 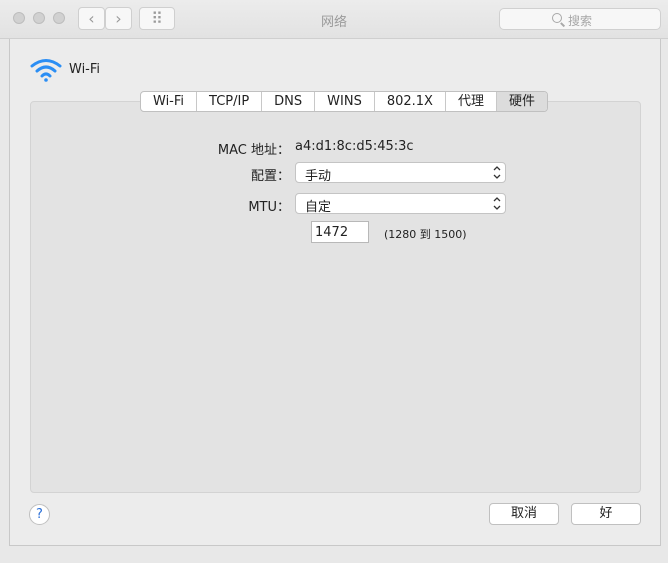 What do you see at coordinates (318, 176) in the screenshot?
I see `configure-value: 手动` at bounding box center [318, 176].